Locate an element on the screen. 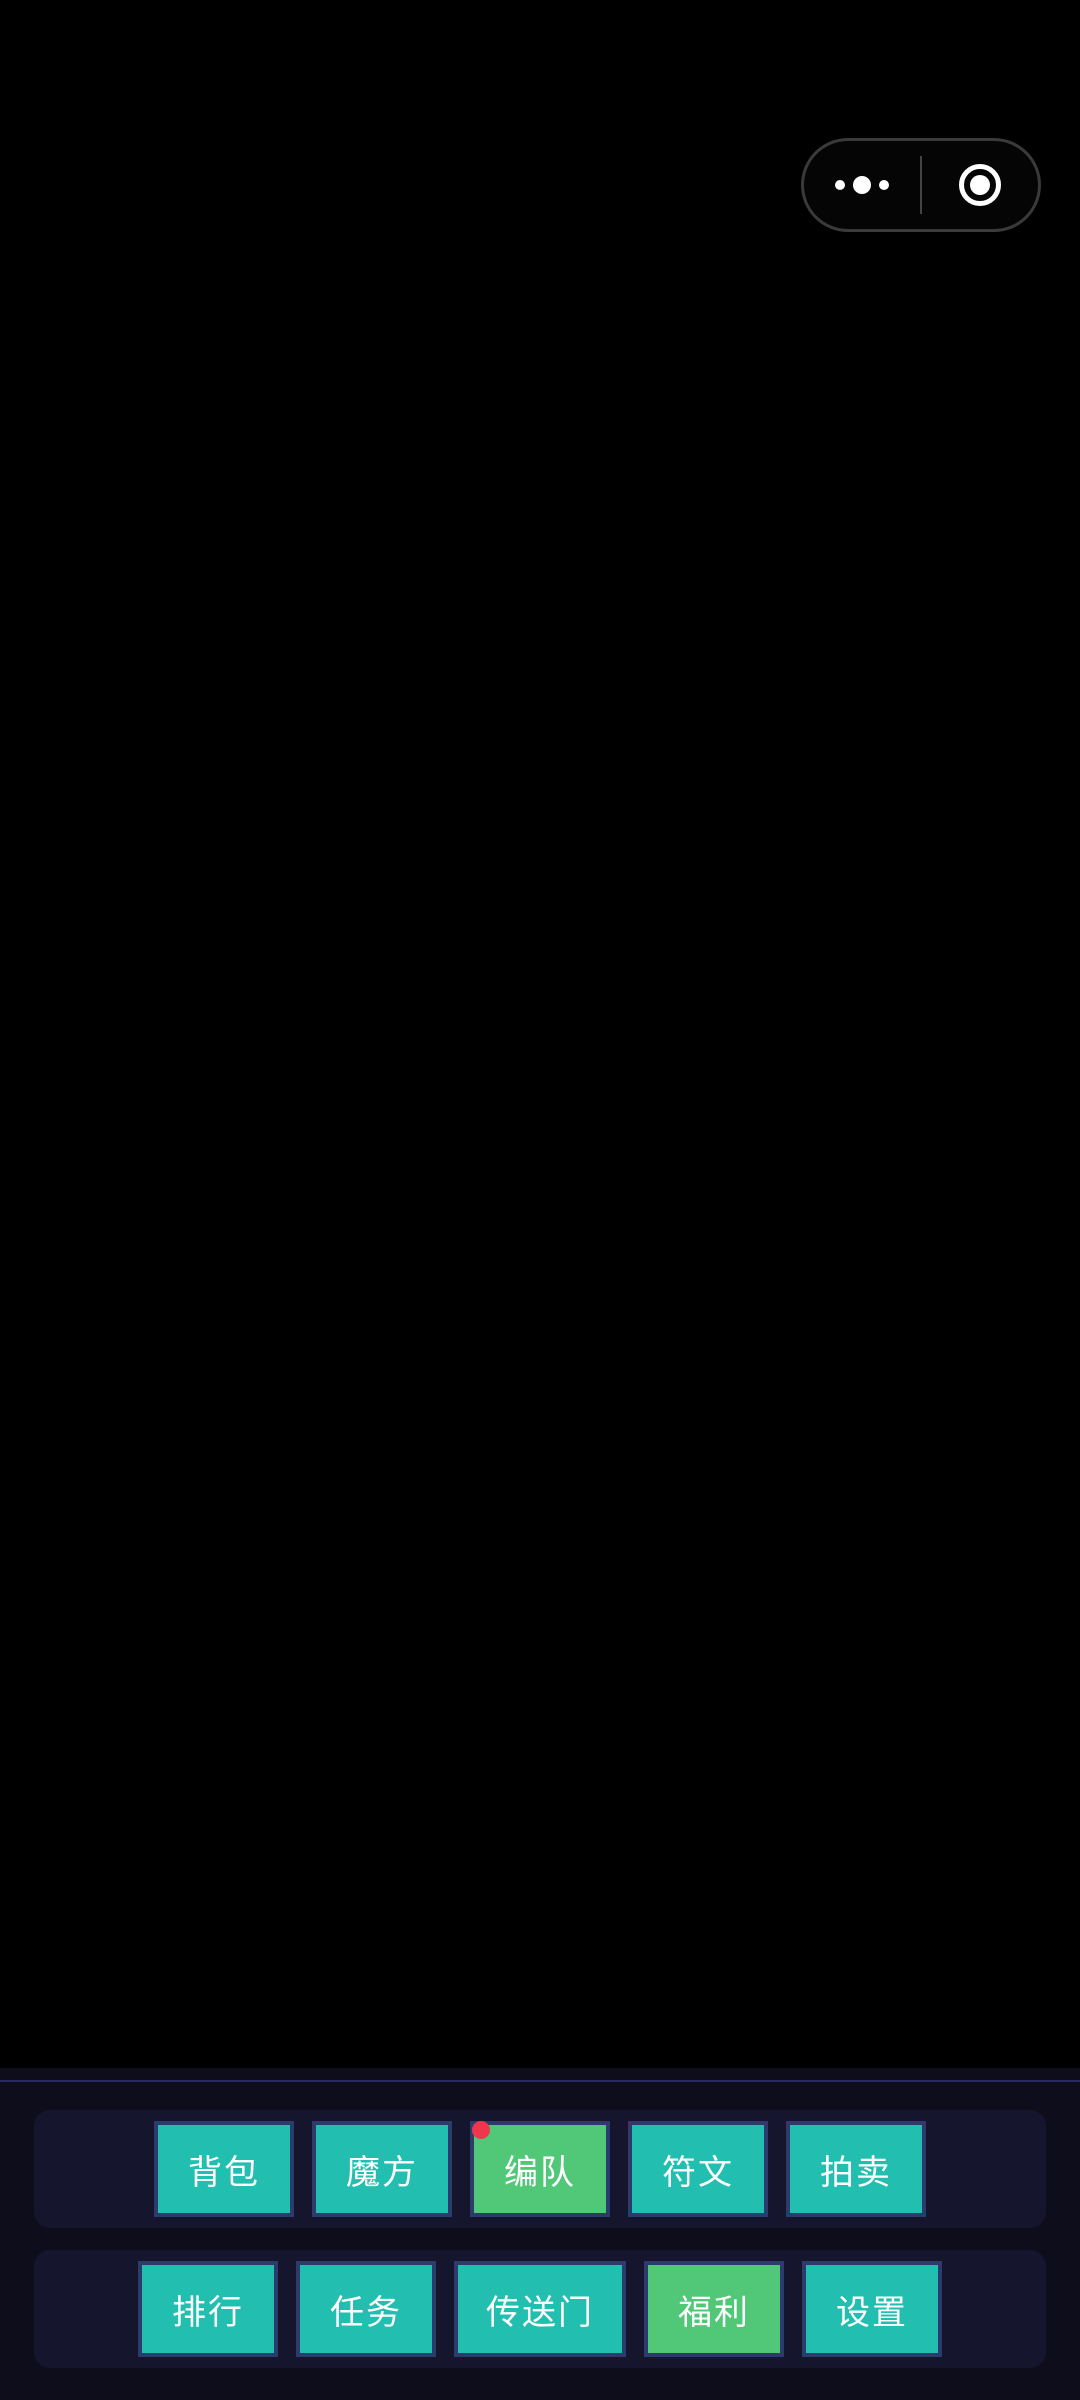  cube-button: 魔方 is located at coordinates (382, 2169).